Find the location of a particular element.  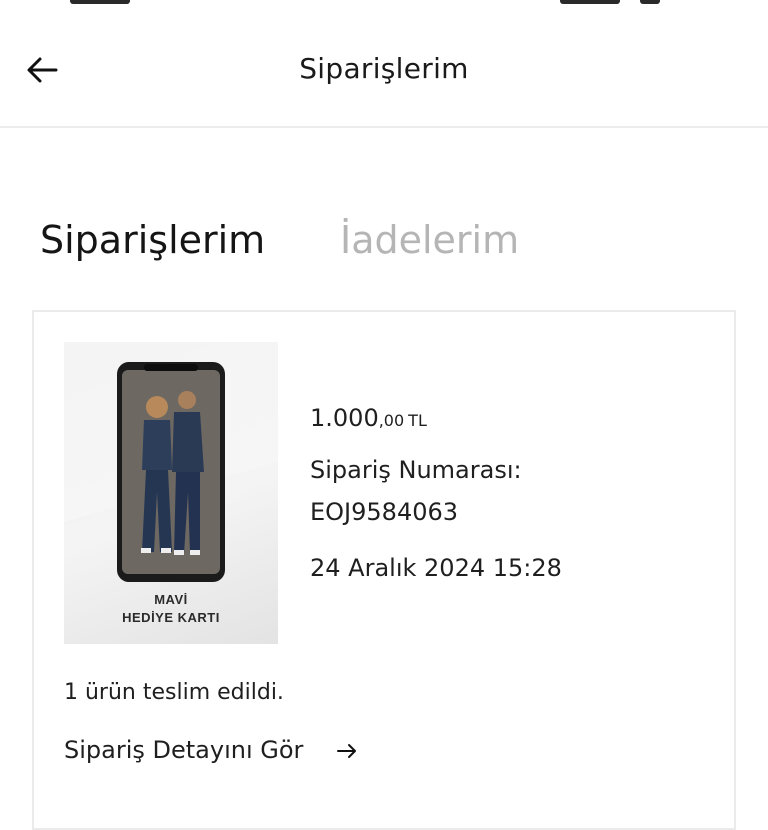

tab-returns: İadelerim is located at coordinates (429, 240).